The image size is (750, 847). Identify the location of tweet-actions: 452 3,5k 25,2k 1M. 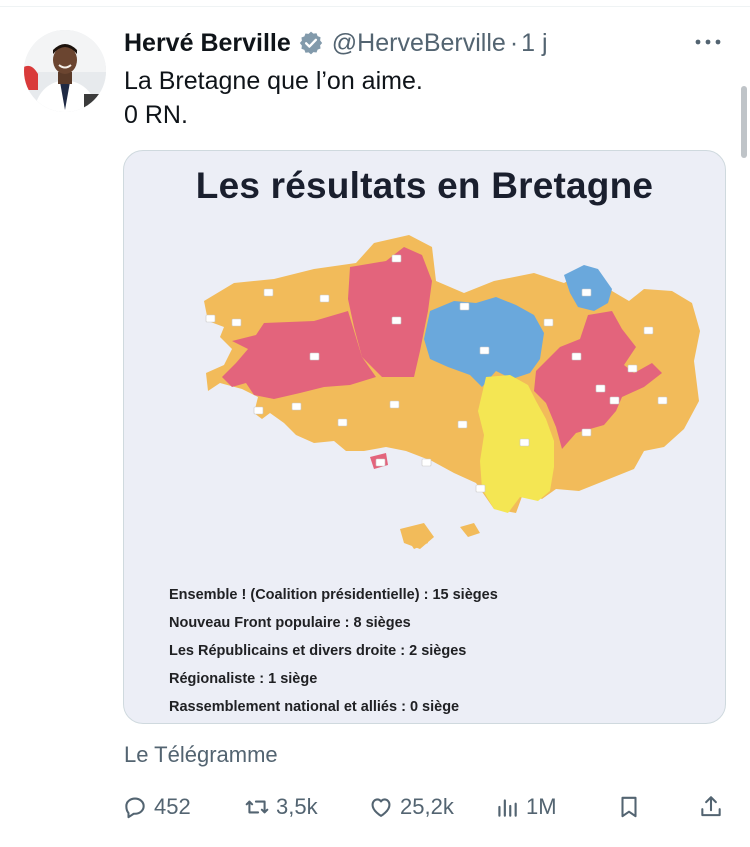
(375, 809).